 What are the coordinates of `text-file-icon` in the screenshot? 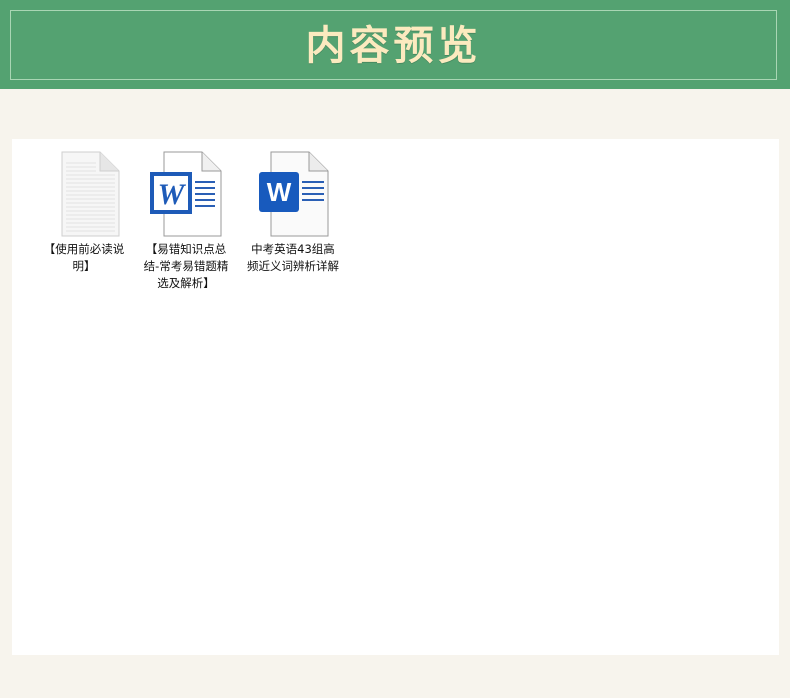 It's located at (90, 194).